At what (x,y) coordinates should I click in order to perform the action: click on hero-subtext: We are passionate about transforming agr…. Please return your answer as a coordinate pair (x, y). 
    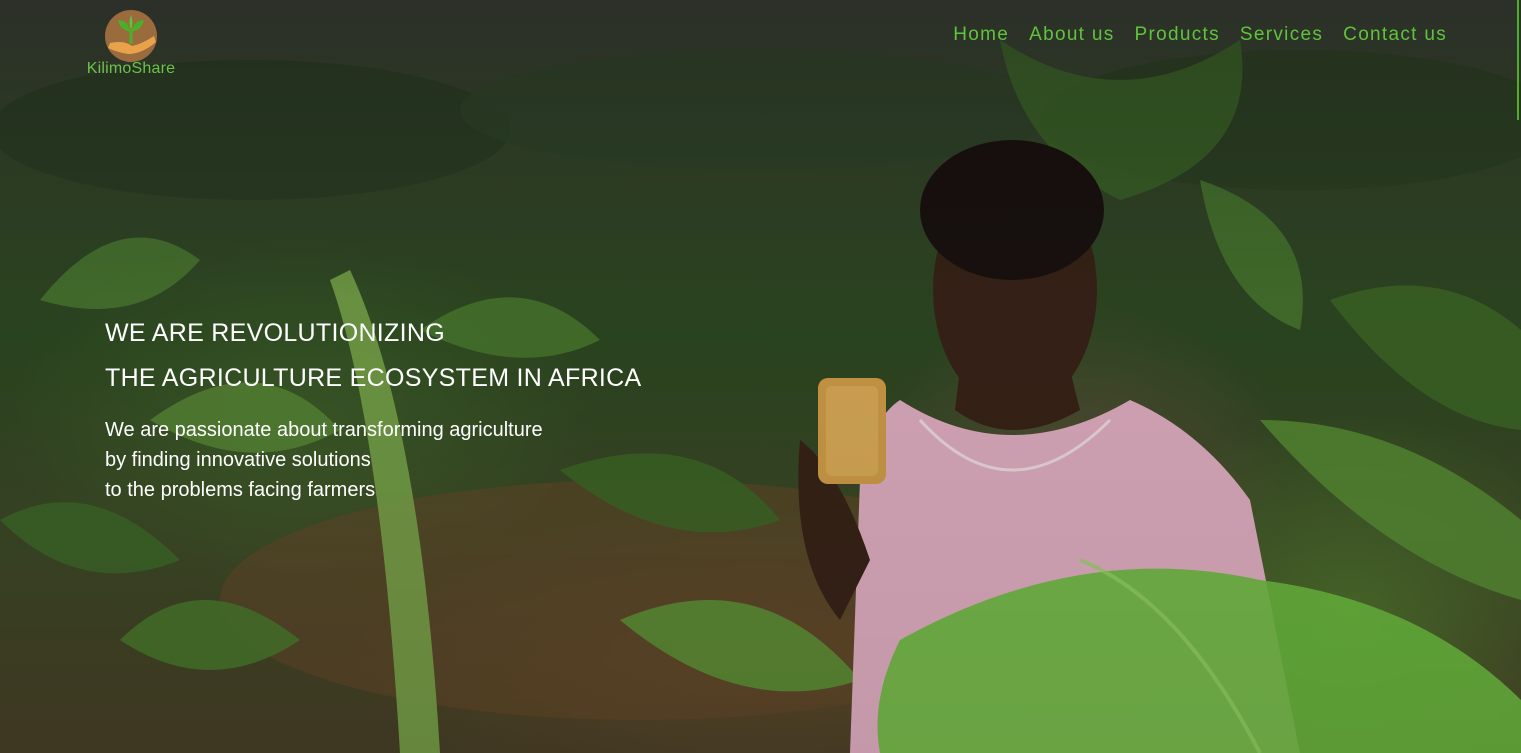
    Looking at the image, I should click on (324, 460).